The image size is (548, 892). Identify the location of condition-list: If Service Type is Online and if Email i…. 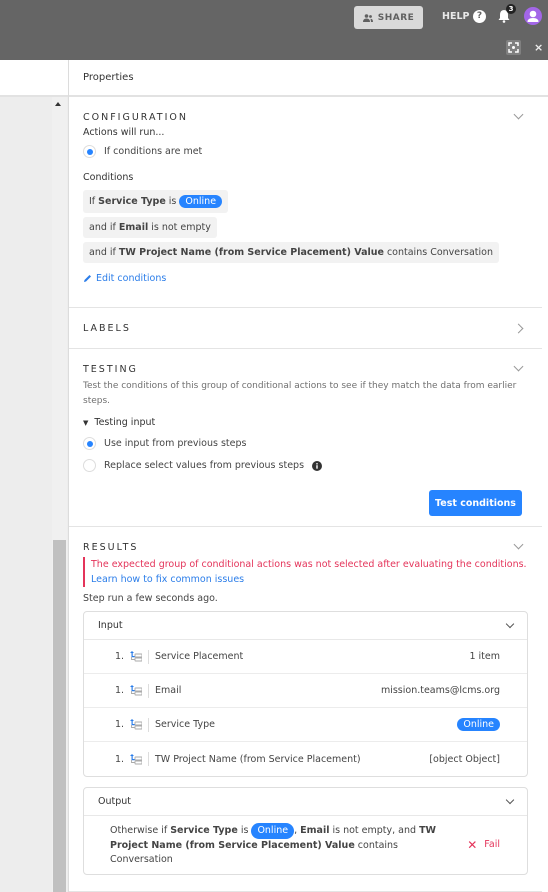
(305, 228).